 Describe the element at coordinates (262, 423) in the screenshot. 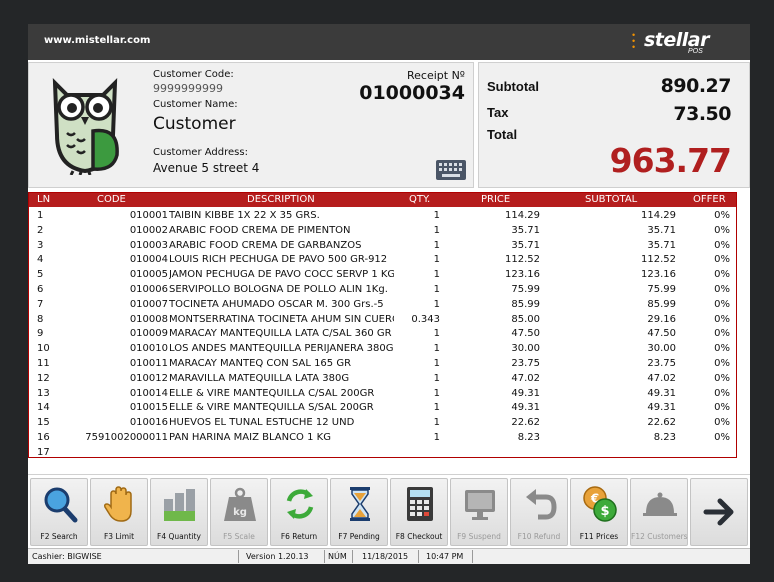

I see `cell-description: HUEVOS EL TUNAL ESTUCHE 12 UND` at that location.